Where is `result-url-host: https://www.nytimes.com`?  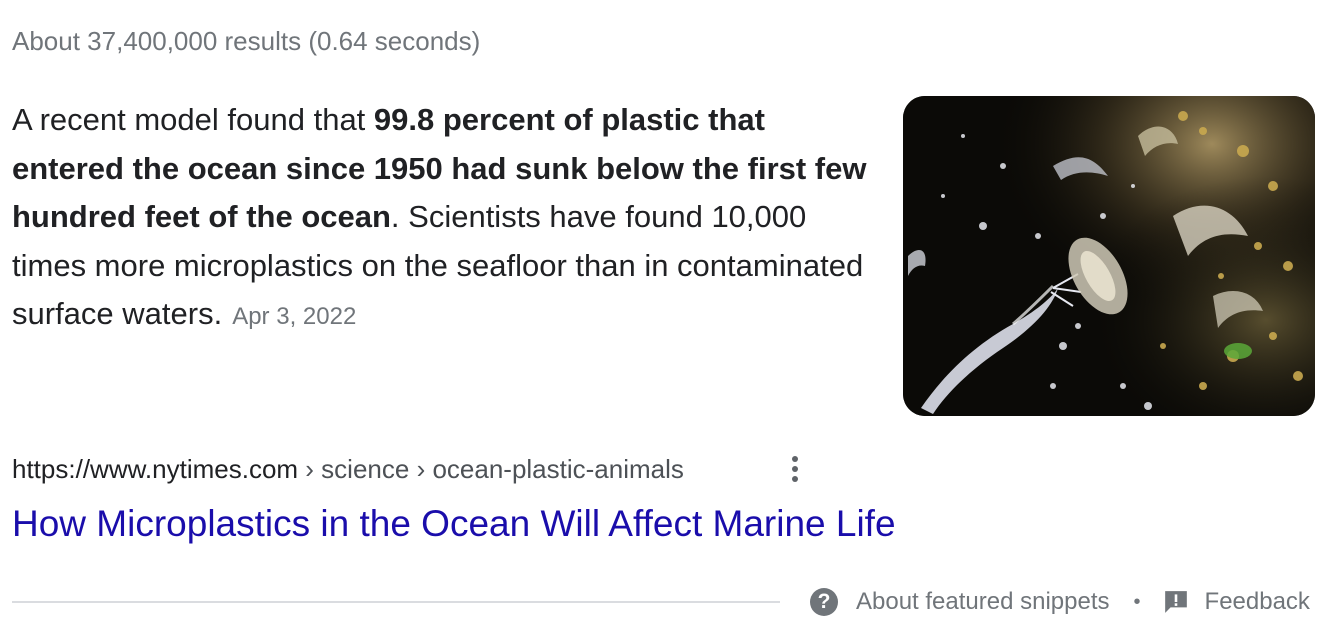
result-url-host: https://www.nytimes.com is located at coordinates (155, 469).